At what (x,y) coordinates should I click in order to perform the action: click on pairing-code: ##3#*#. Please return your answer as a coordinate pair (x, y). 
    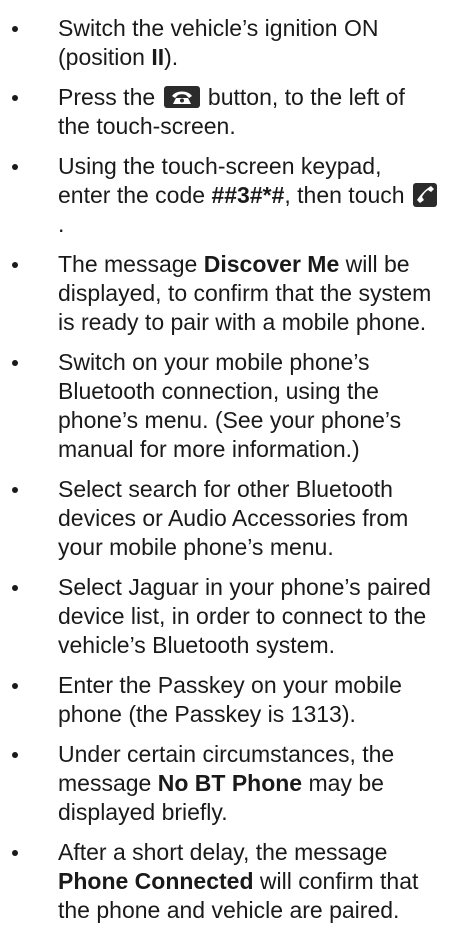
    Looking at the image, I should click on (248, 195).